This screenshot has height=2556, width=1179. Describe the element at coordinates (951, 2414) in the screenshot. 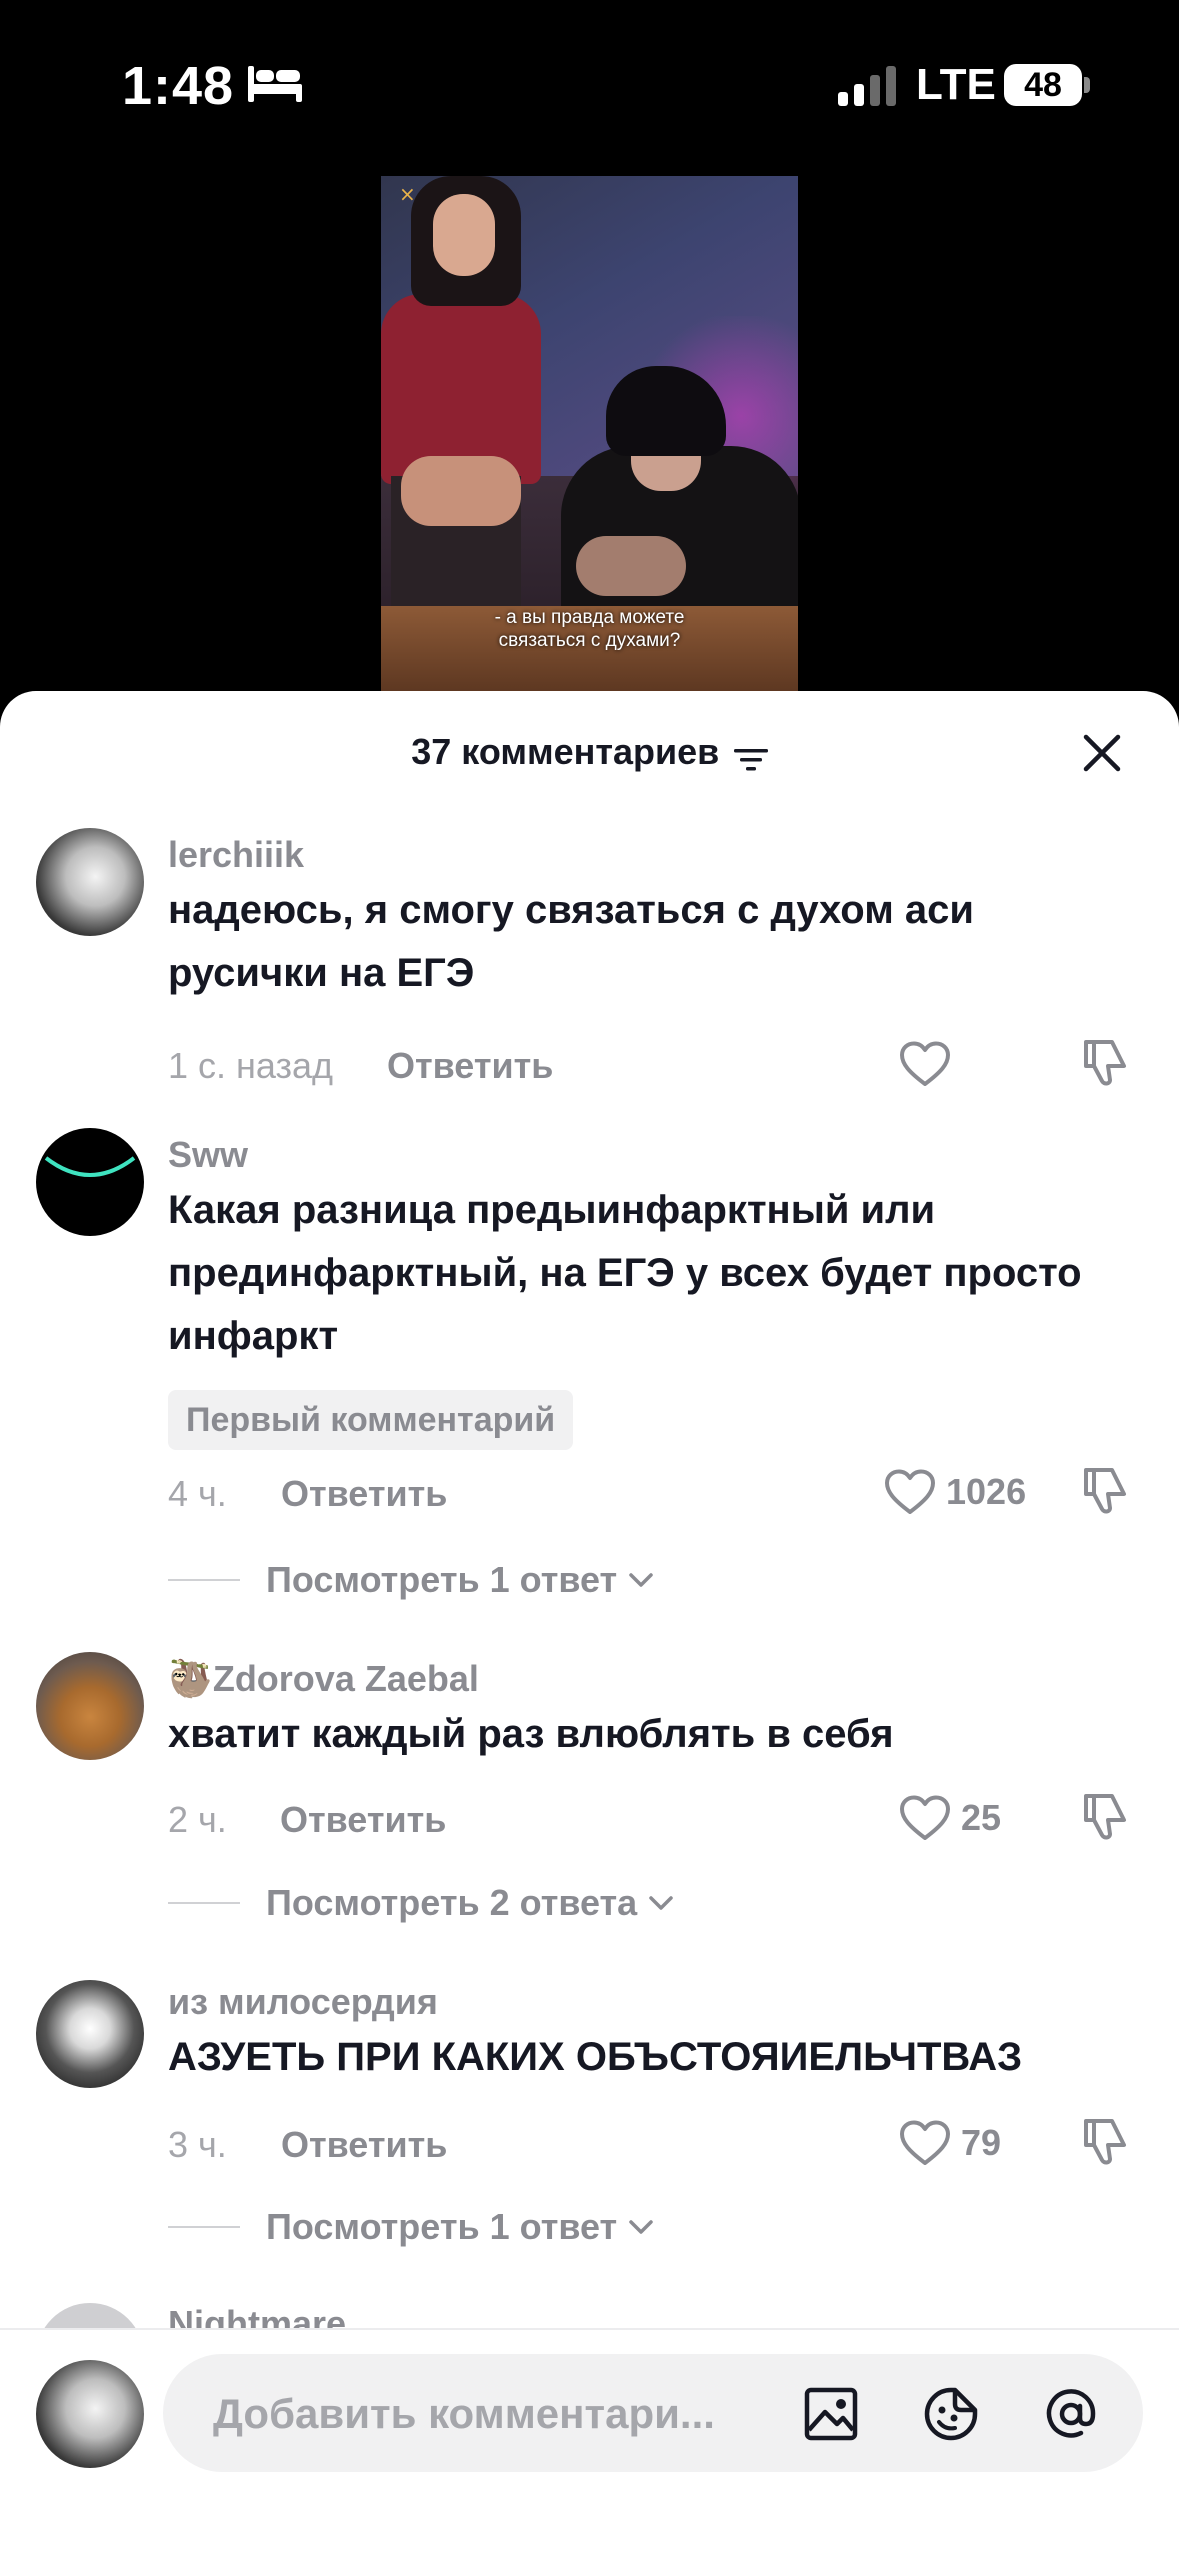

I see `emoji-sticker-icon` at that location.